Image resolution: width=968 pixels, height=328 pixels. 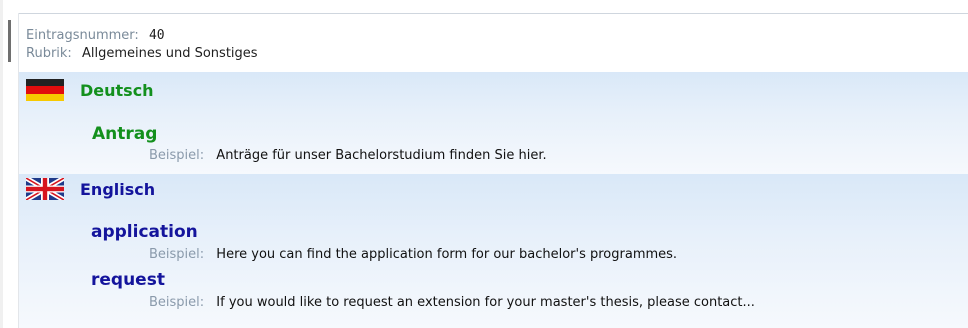 I want to click on category-value: Allgemeines und Sonstiges, so click(x=169, y=53).